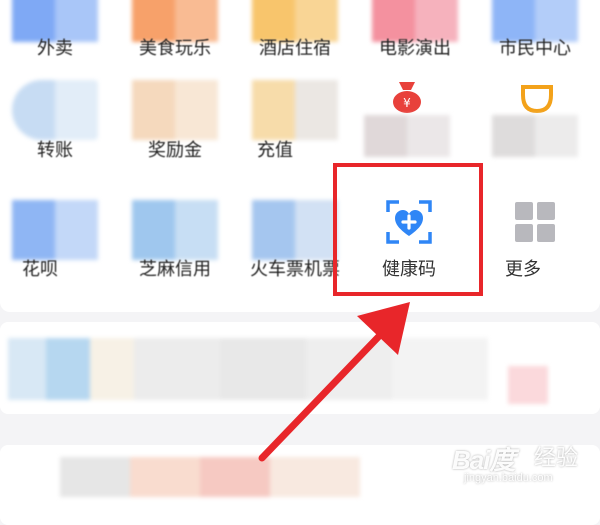 The height and width of the screenshot is (525, 600). What do you see at coordinates (175, 110) in the screenshot?
I see `reward-icon` at bounding box center [175, 110].